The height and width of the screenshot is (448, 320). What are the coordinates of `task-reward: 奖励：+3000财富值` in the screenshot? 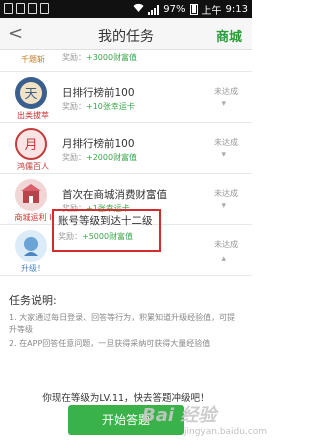 It's located at (100, 57).